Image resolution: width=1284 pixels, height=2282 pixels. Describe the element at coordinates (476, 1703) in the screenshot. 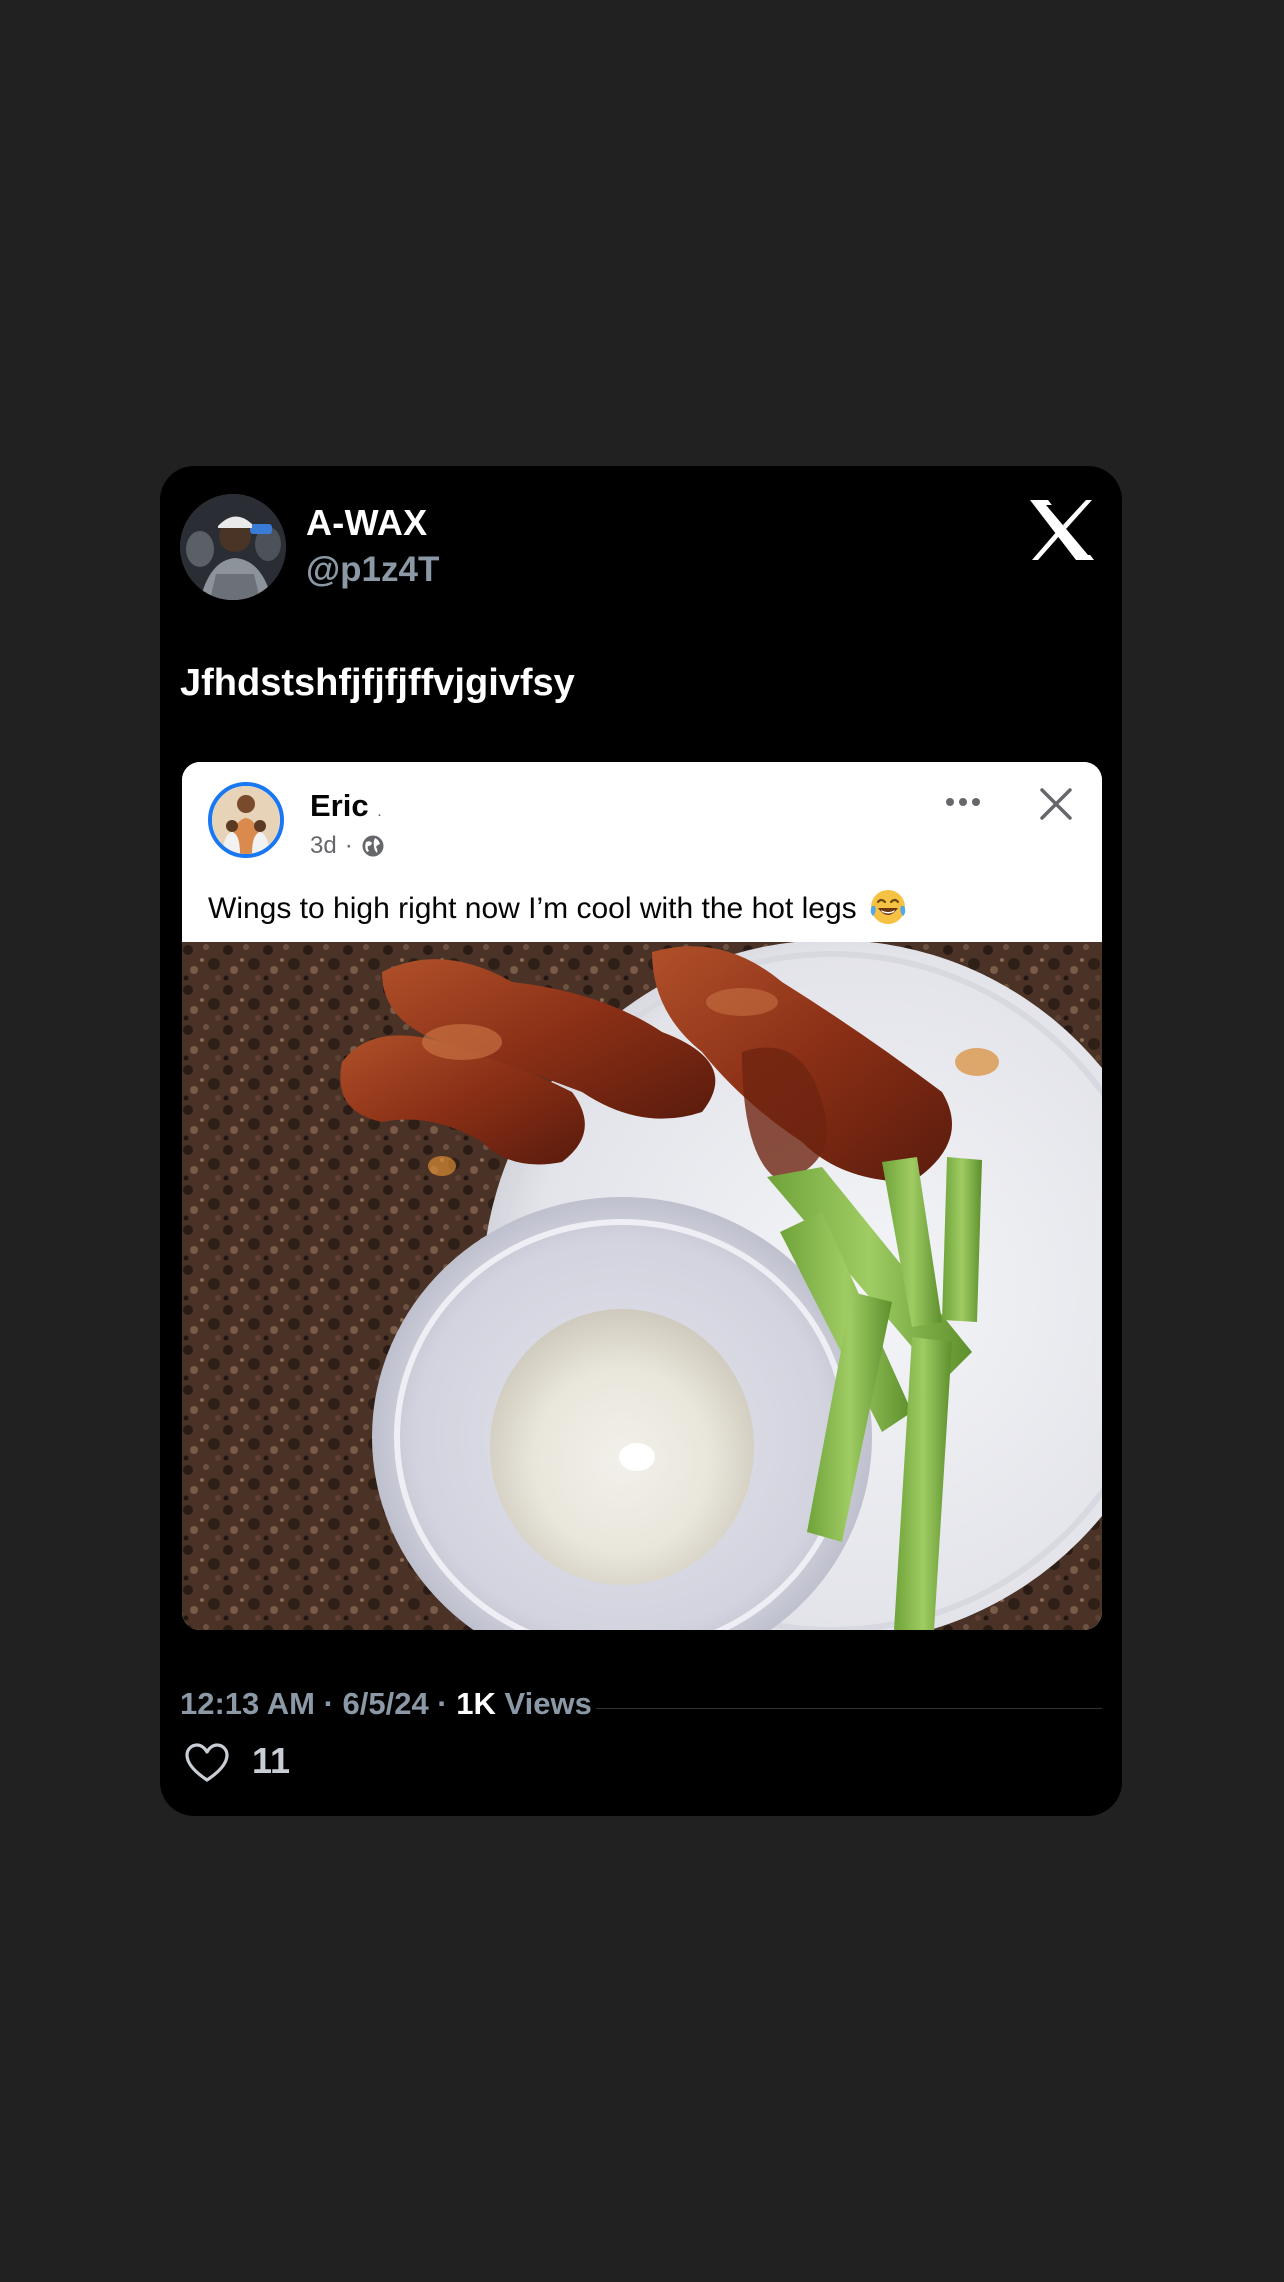

I see `views-count: 1K` at that location.